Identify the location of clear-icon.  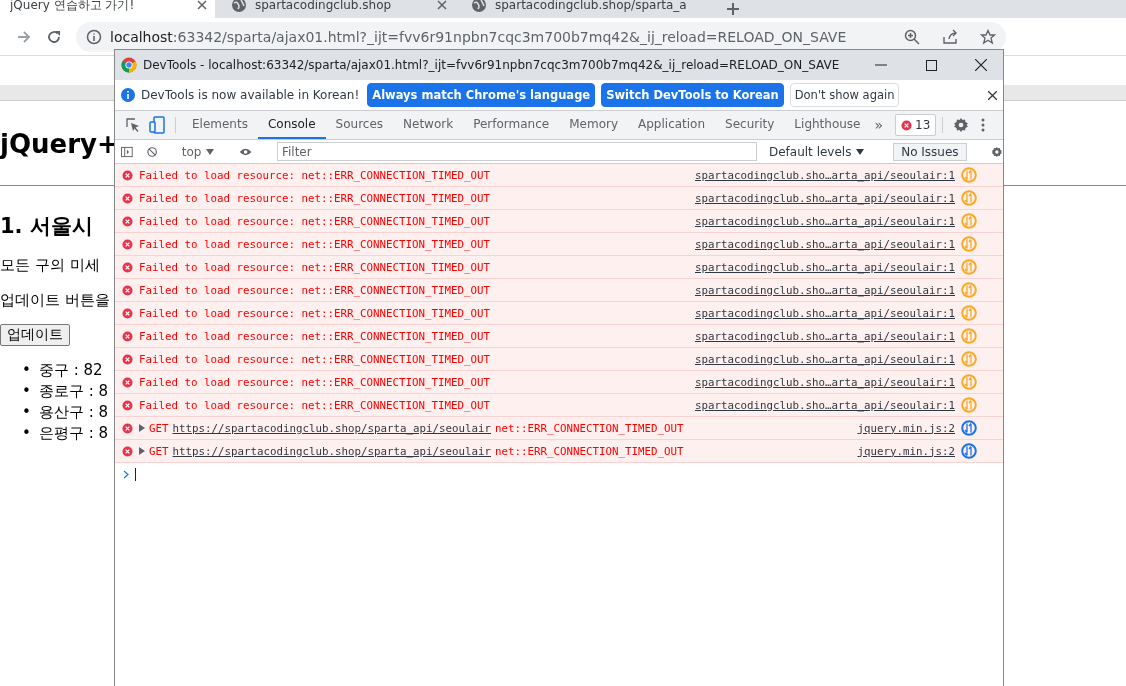
(151, 151).